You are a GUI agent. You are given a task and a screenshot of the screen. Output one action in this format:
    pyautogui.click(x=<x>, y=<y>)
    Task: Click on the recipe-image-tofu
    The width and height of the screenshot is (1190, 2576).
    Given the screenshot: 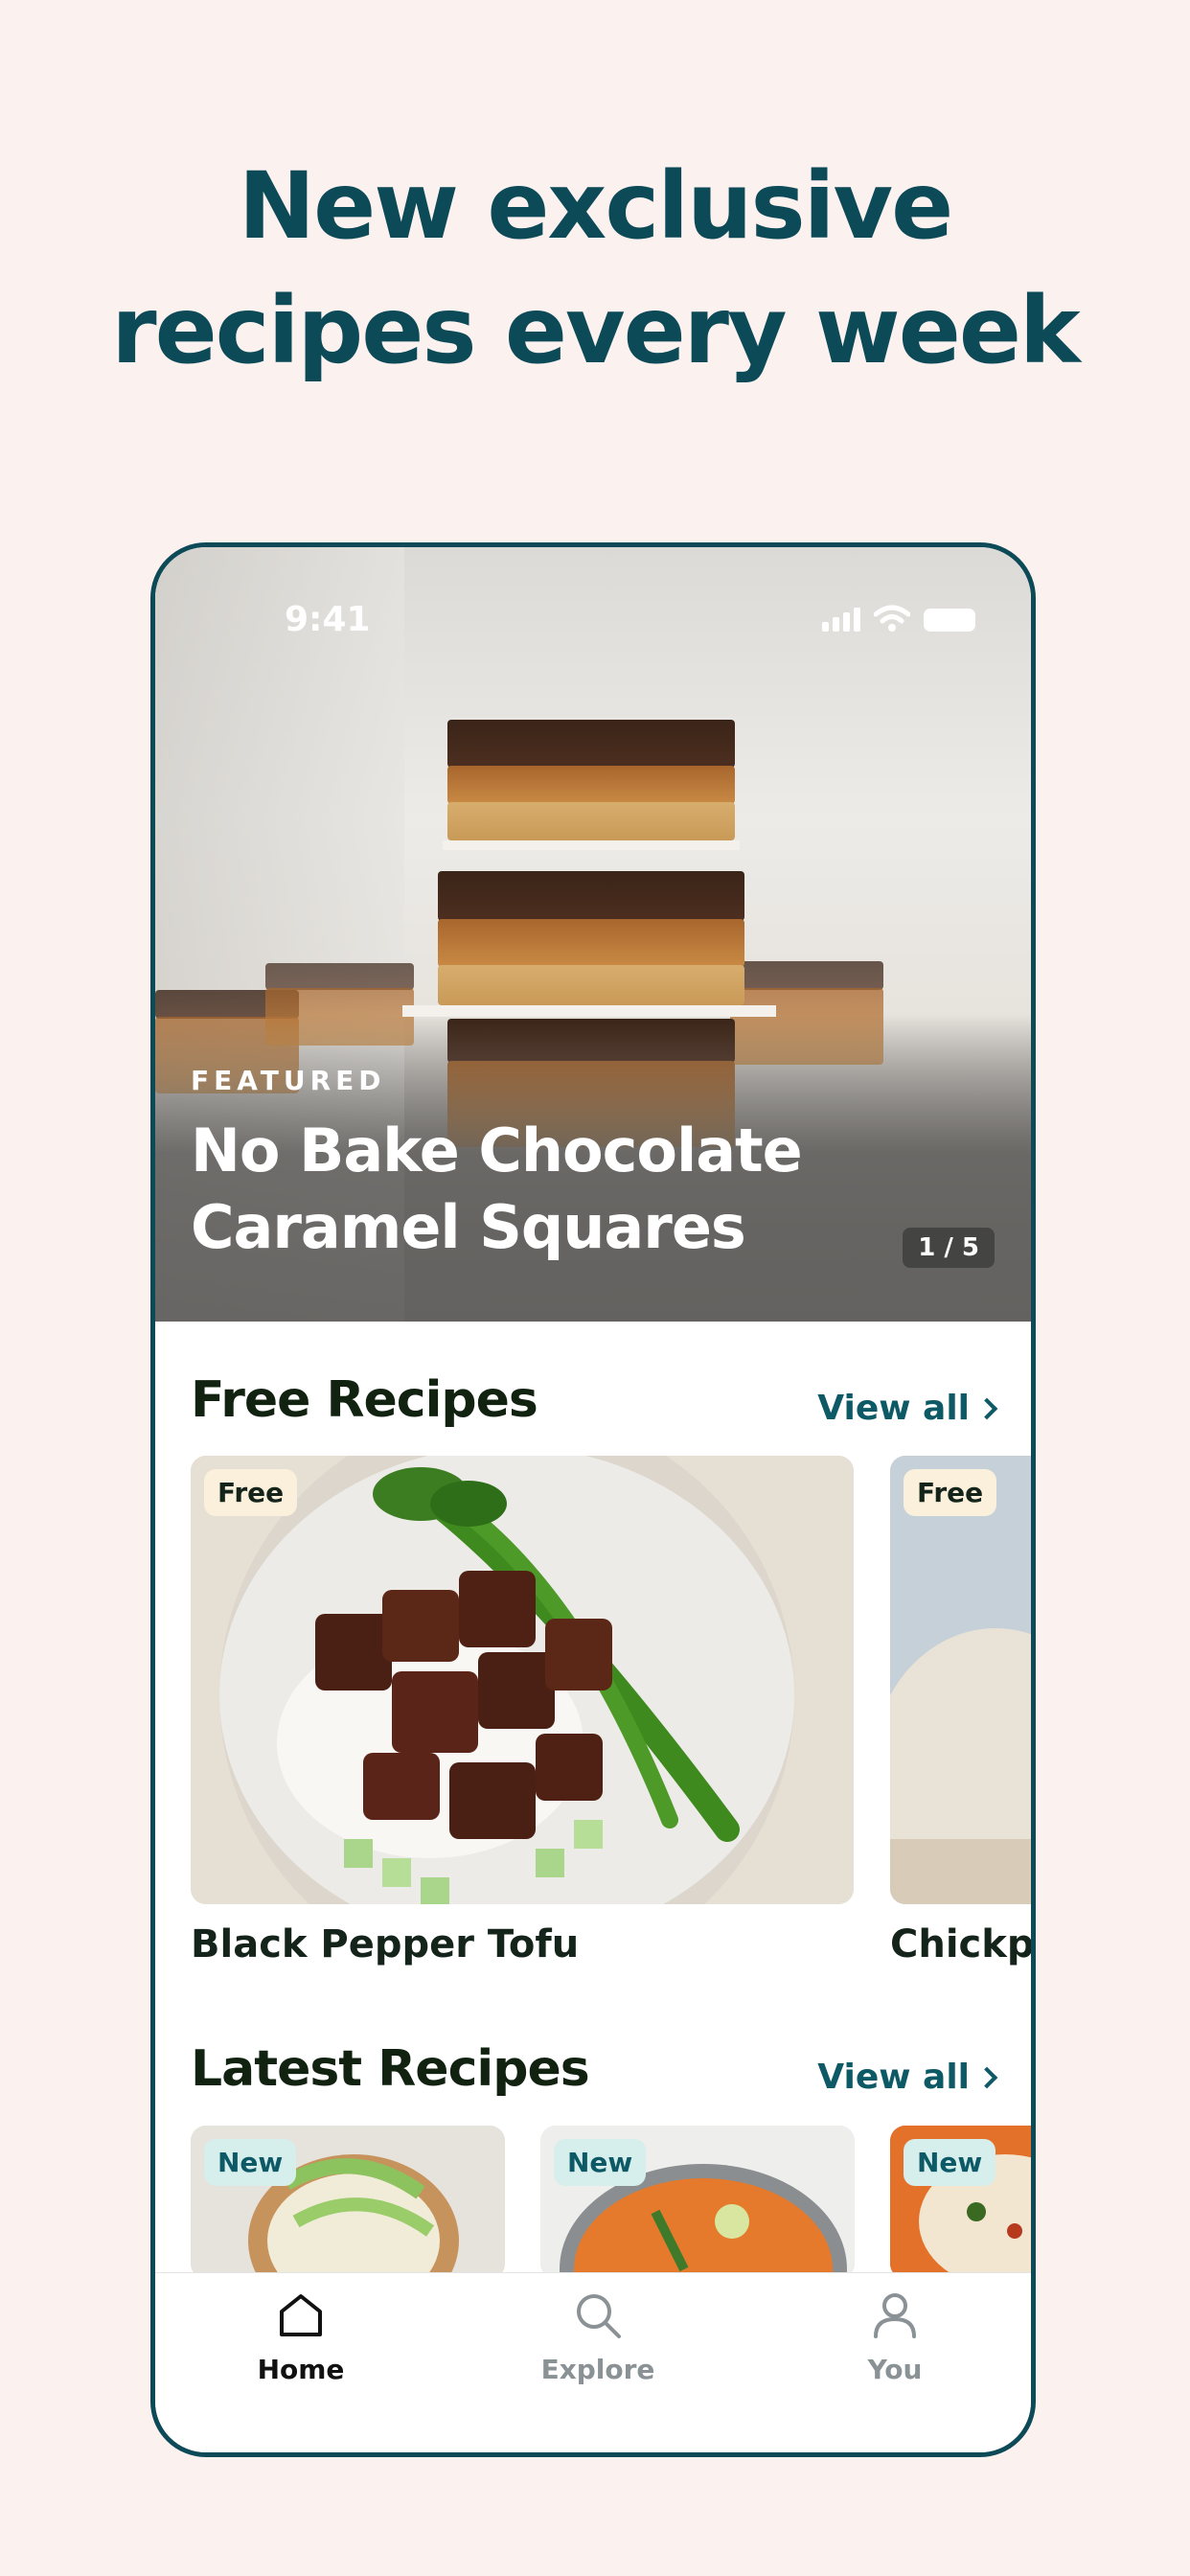 What is the action you would take?
    pyautogui.click(x=523, y=1680)
    